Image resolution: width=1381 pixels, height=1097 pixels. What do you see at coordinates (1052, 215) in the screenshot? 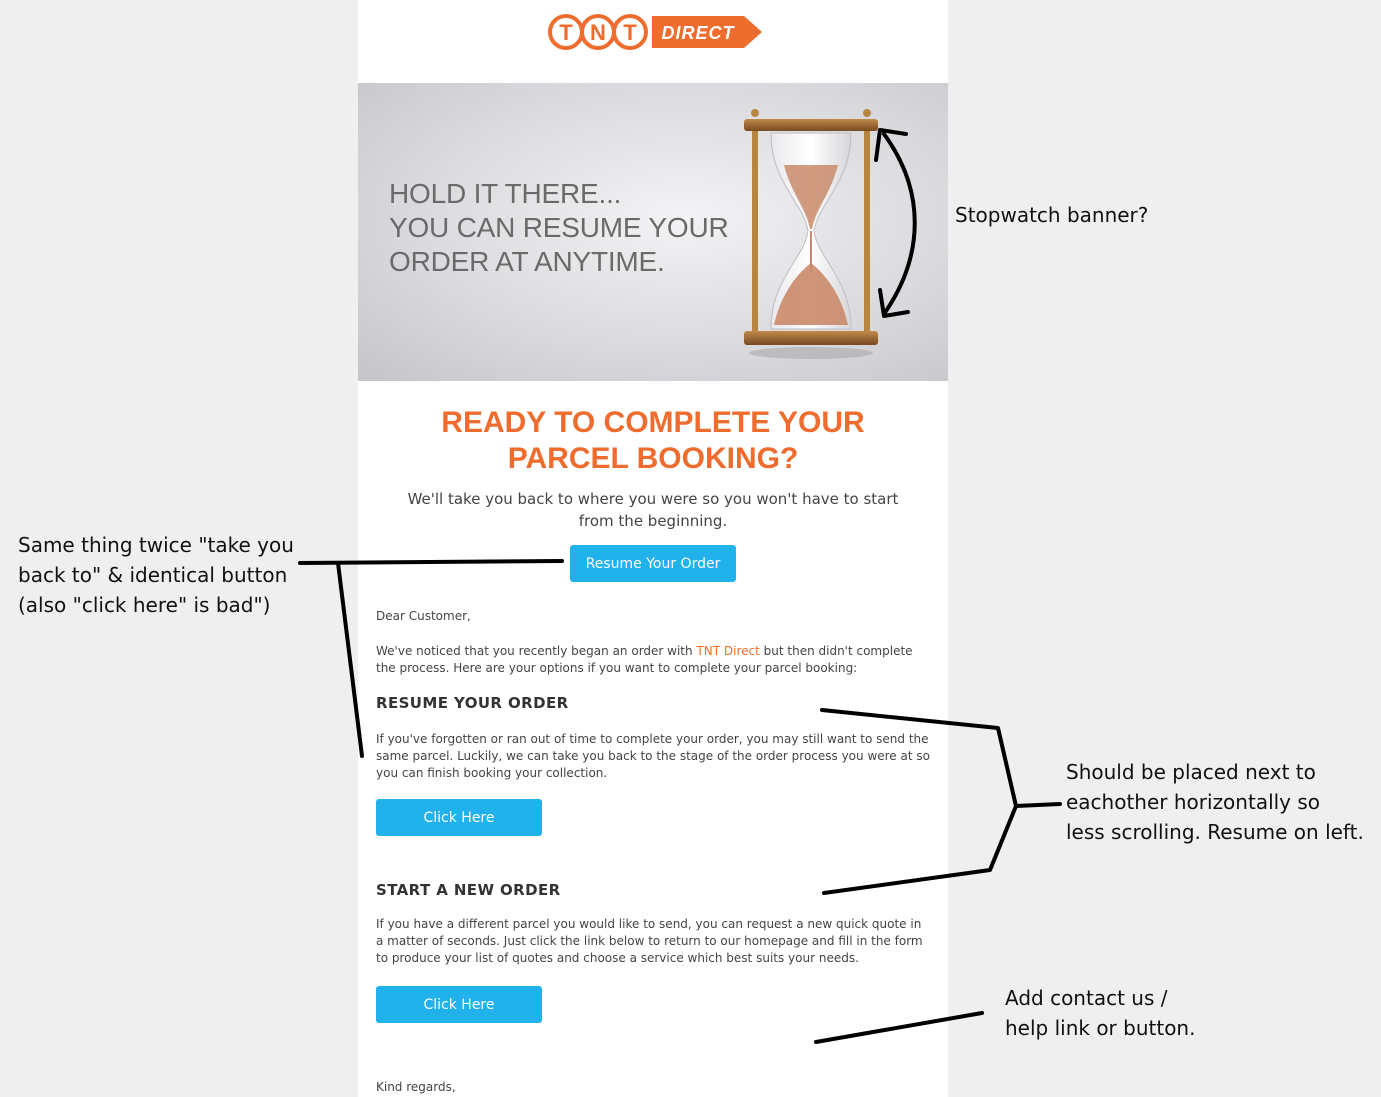
I see `annotation-stopwatch: Stopwatch banner?` at bounding box center [1052, 215].